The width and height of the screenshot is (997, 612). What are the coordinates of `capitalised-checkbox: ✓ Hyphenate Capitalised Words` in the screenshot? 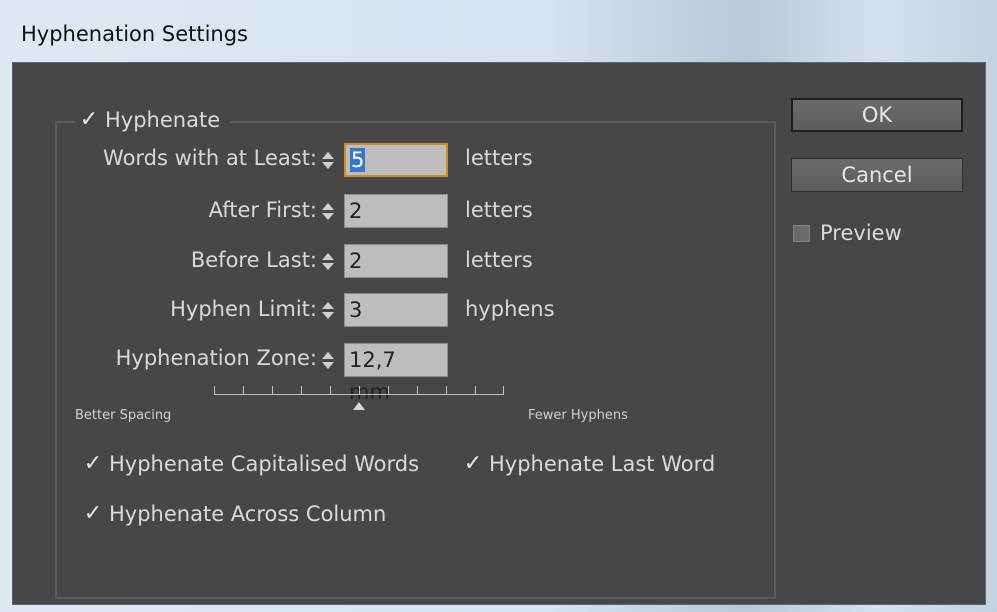 It's located at (251, 464).